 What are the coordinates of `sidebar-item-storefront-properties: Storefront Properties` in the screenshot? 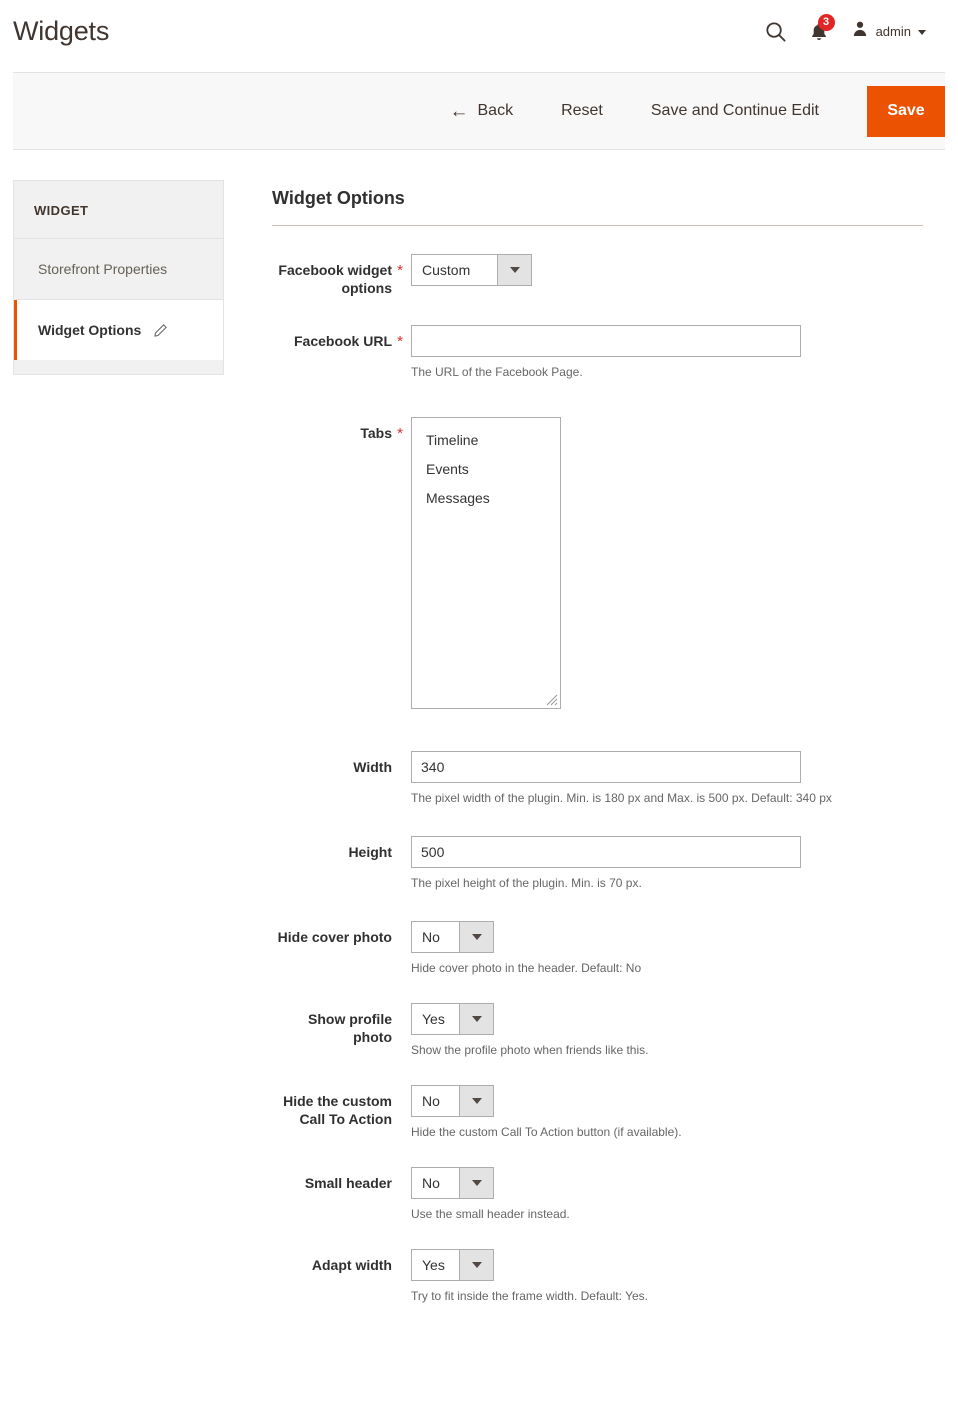 It's located at (118, 269).